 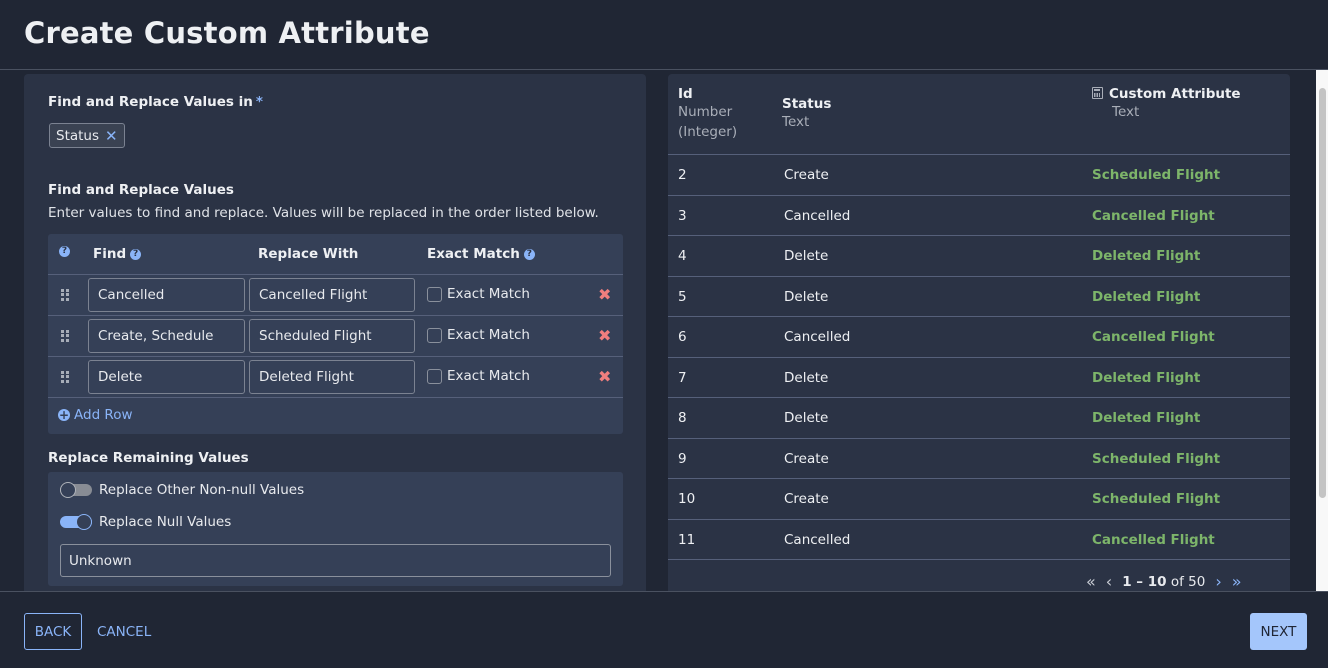 I want to click on table-row: 4 Delete Deleted Flight, so click(x=979, y=256).